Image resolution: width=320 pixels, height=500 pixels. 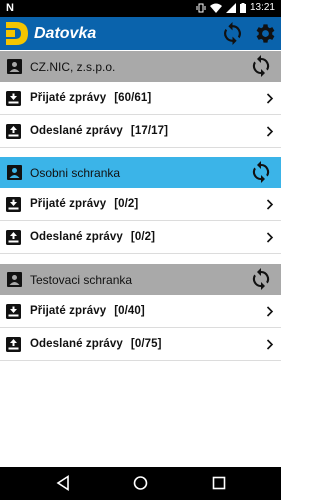 I want to click on back-icon, so click(x=63, y=483).